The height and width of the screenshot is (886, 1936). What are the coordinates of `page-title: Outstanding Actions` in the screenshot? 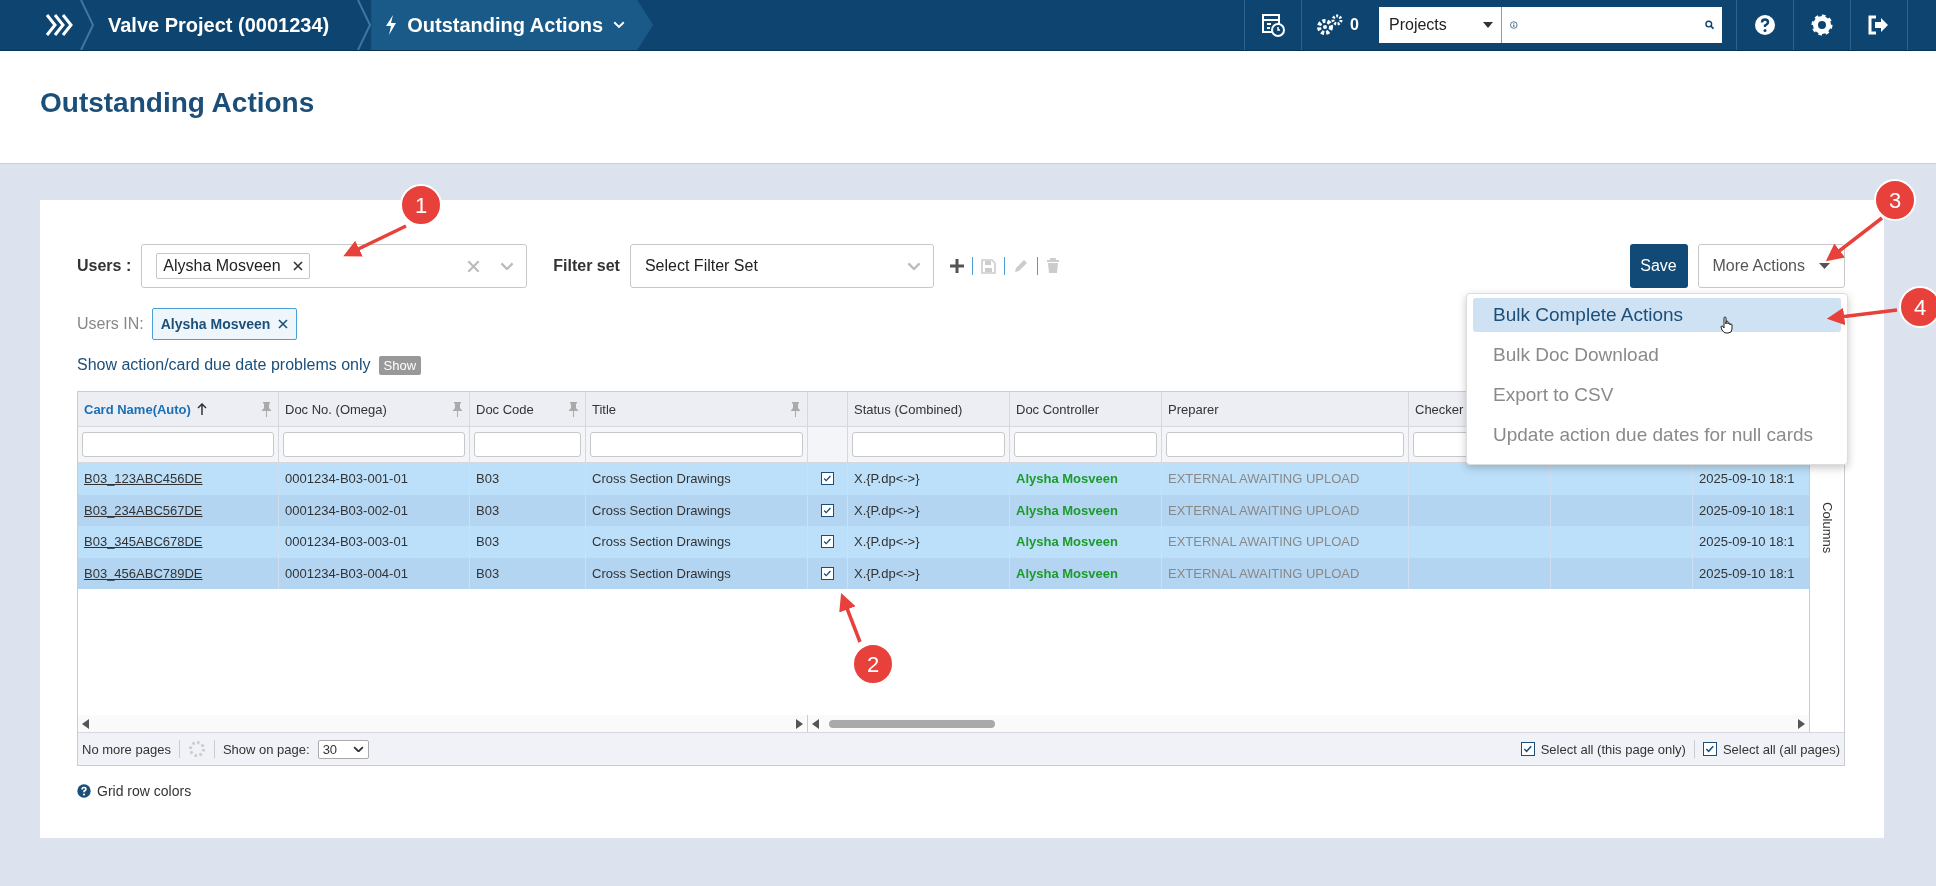 It's located at (177, 103).